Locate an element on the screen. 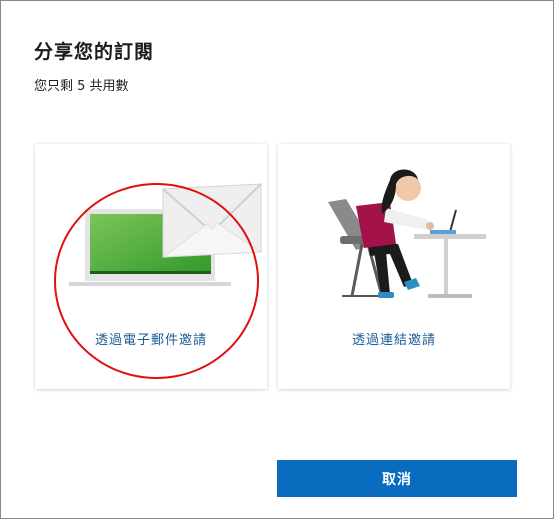  remaining-shares-text: 您只剩 5 共用數 is located at coordinates (81, 86).